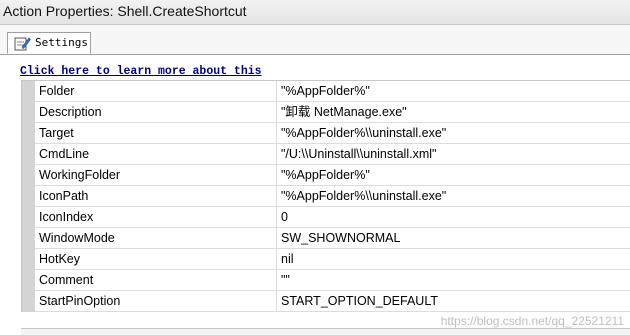 The height and width of the screenshot is (335, 630). Describe the element at coordinates (315, 12) in the screenshot. I see `title-bar: Action Properties: Shell.CreateShortcut` at that location.